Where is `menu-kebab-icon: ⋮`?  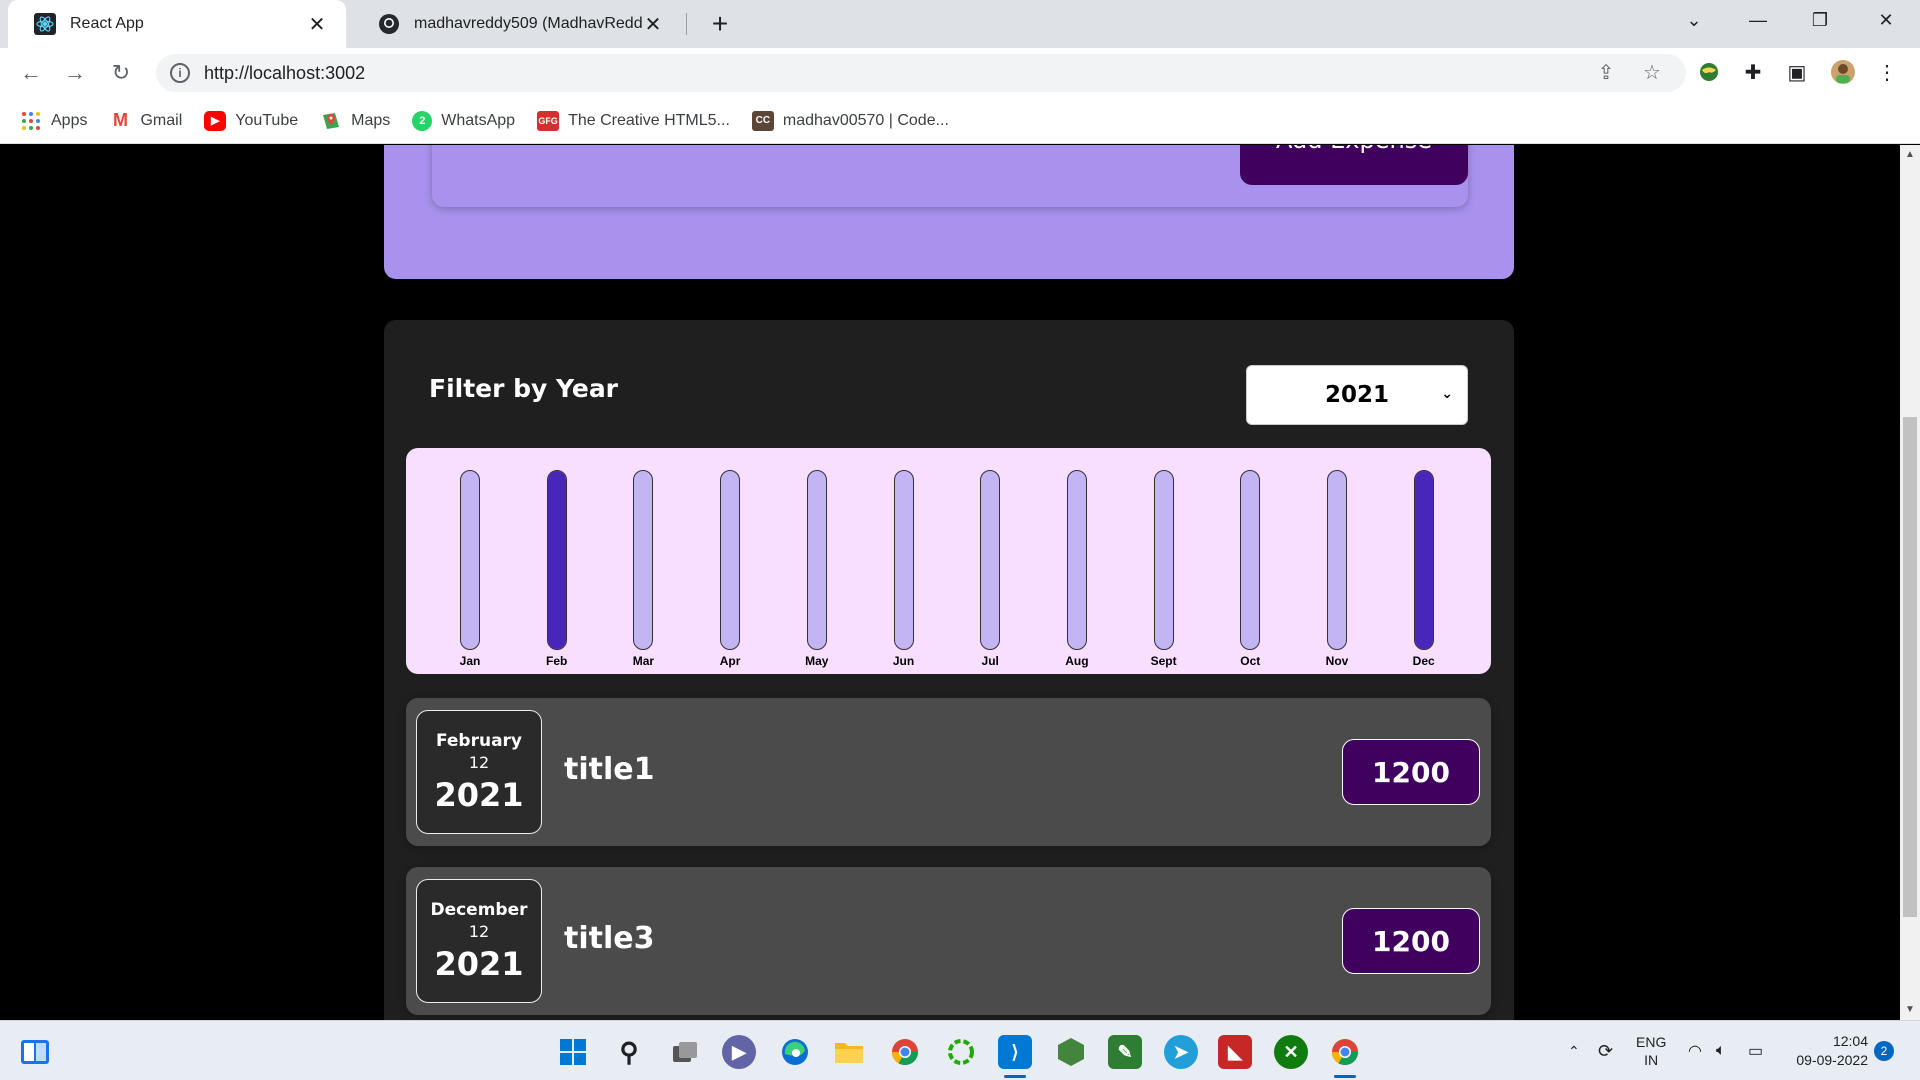
menu-kebab-icon: ⋮ is located at coordinates (1887, 72).